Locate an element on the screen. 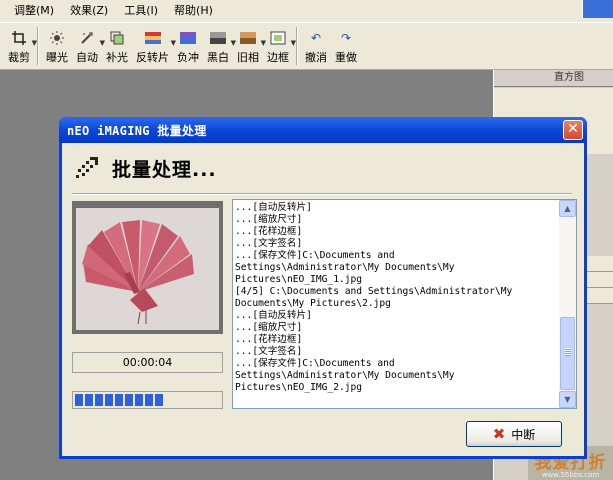  progress-bar is located at coordinates (147, 400).